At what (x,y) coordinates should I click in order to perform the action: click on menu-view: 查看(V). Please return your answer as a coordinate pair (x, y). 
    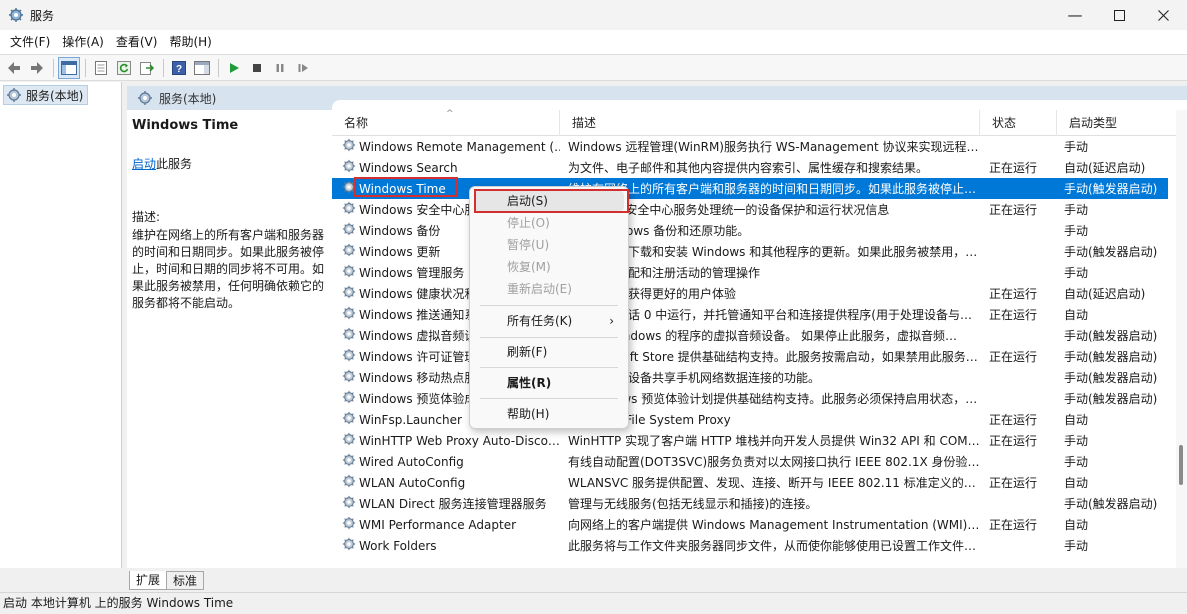
    Looking at the image, I should click on (137, 42).